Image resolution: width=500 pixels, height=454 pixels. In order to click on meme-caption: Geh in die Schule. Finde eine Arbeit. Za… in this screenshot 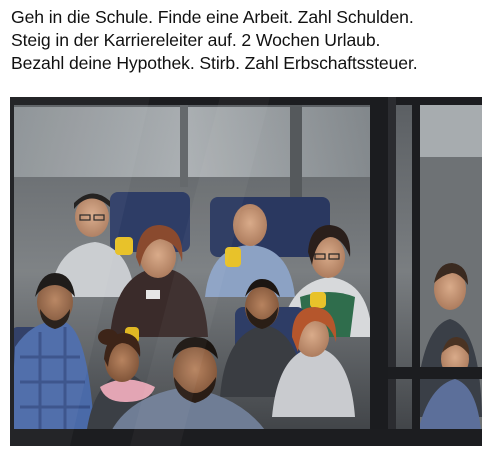, I will do `click(252, 40)`.